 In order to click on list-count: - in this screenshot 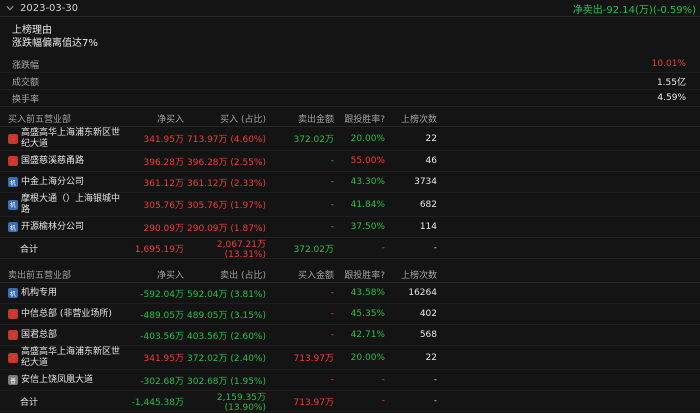, I will do `click(435, 380)`.